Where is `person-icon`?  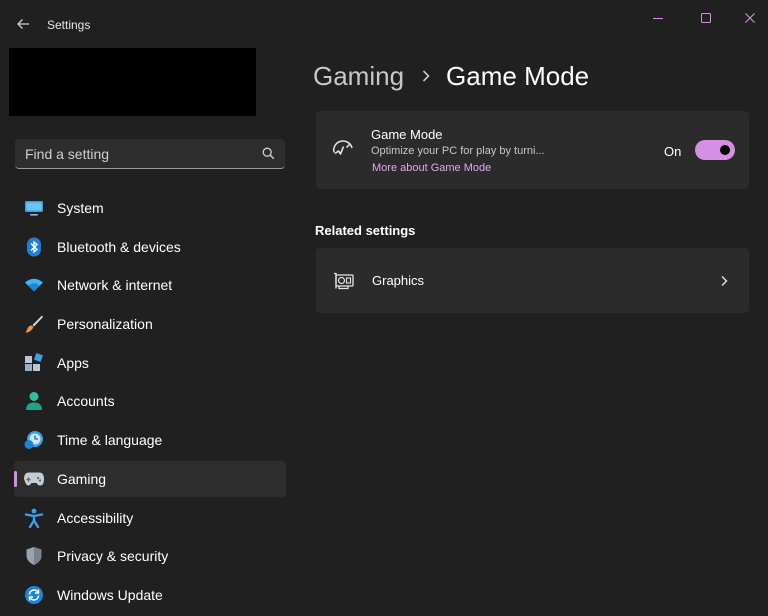 person-icon is located at coordinates (34, 401).